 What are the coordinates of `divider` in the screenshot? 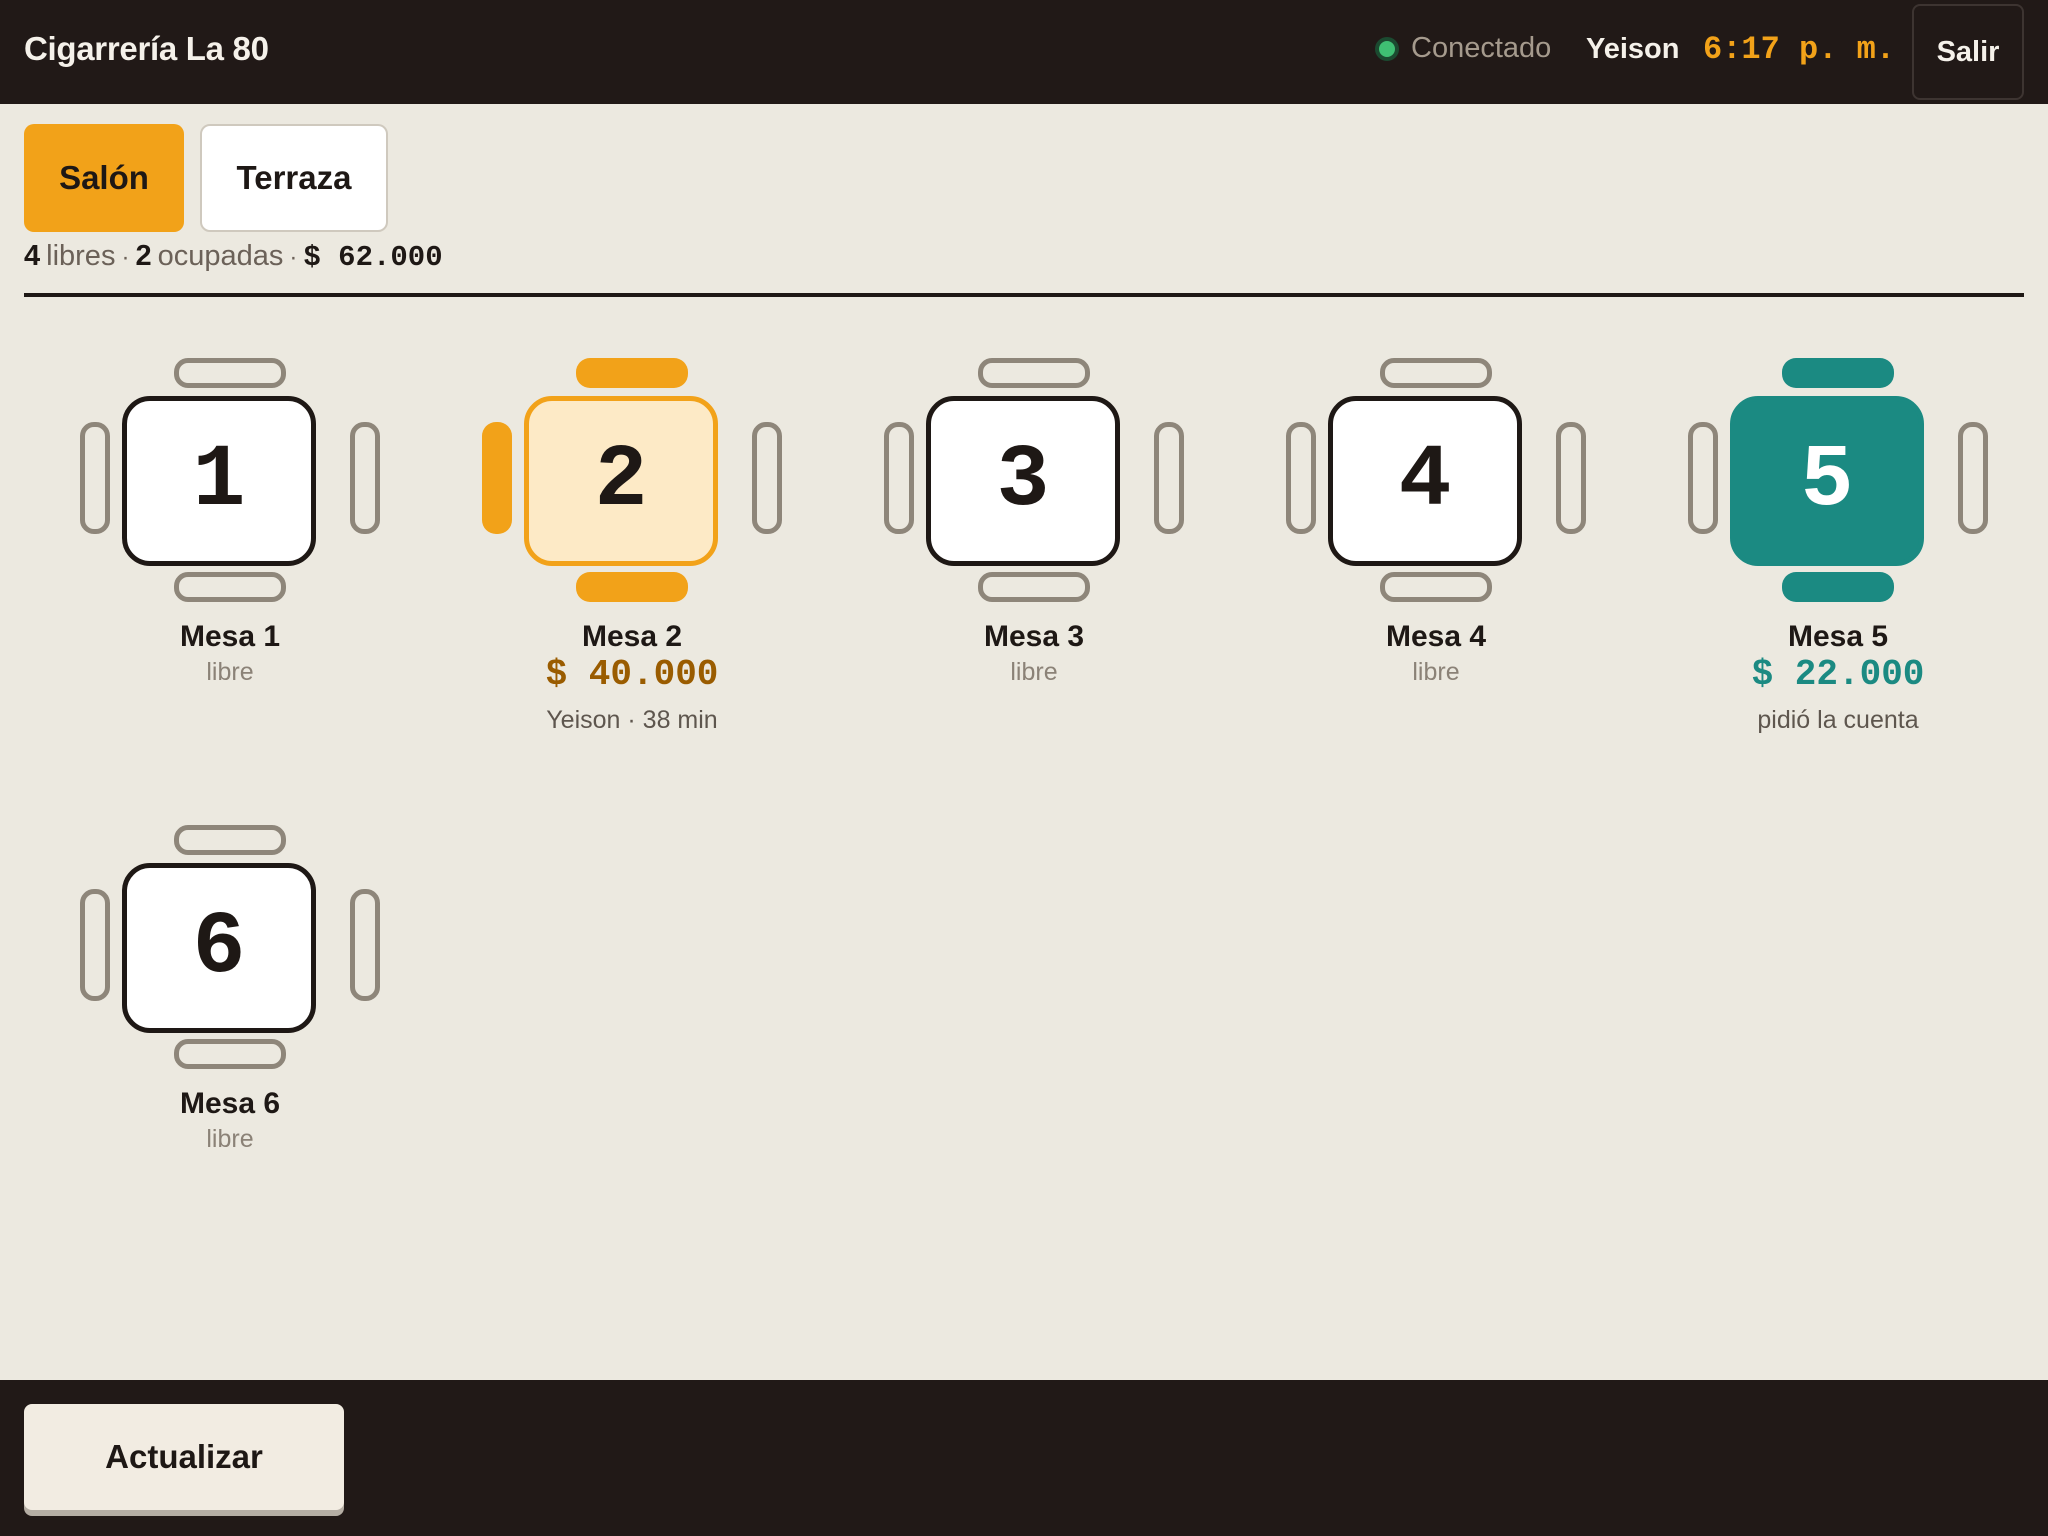 It's located at (1024, 295).